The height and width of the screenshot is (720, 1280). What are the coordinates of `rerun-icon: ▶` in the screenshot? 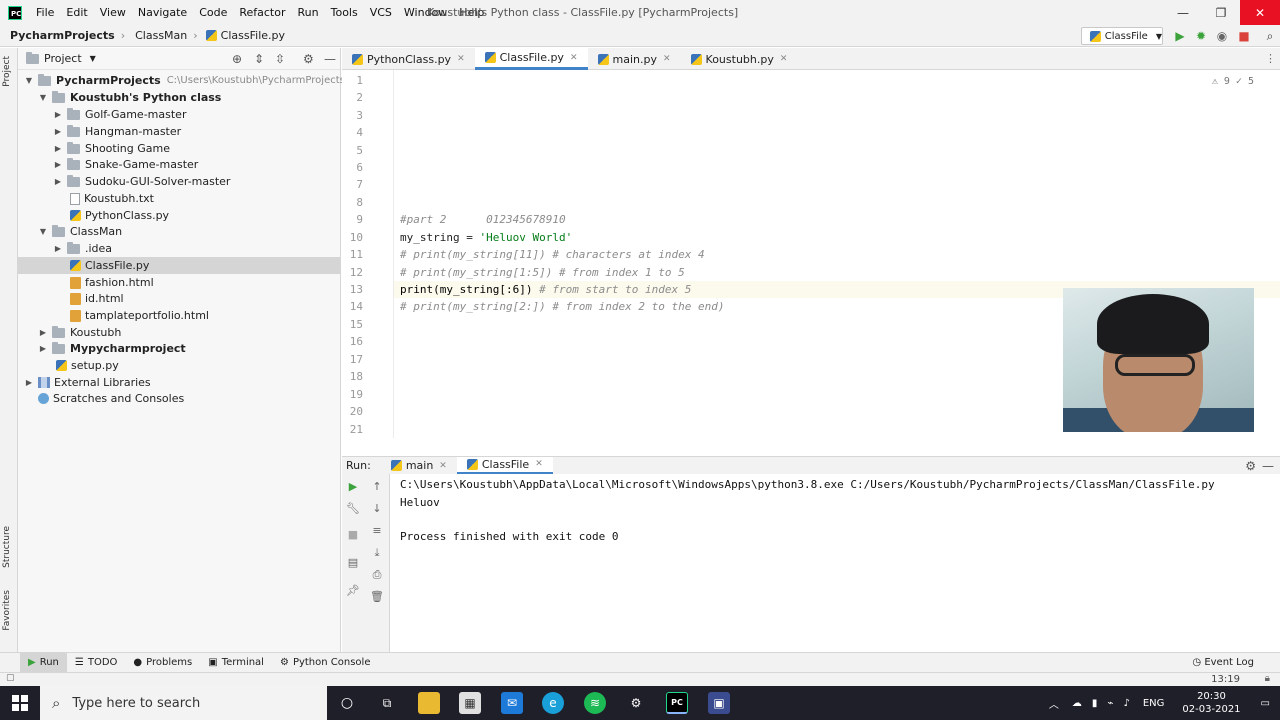 It's located at (353, 487).